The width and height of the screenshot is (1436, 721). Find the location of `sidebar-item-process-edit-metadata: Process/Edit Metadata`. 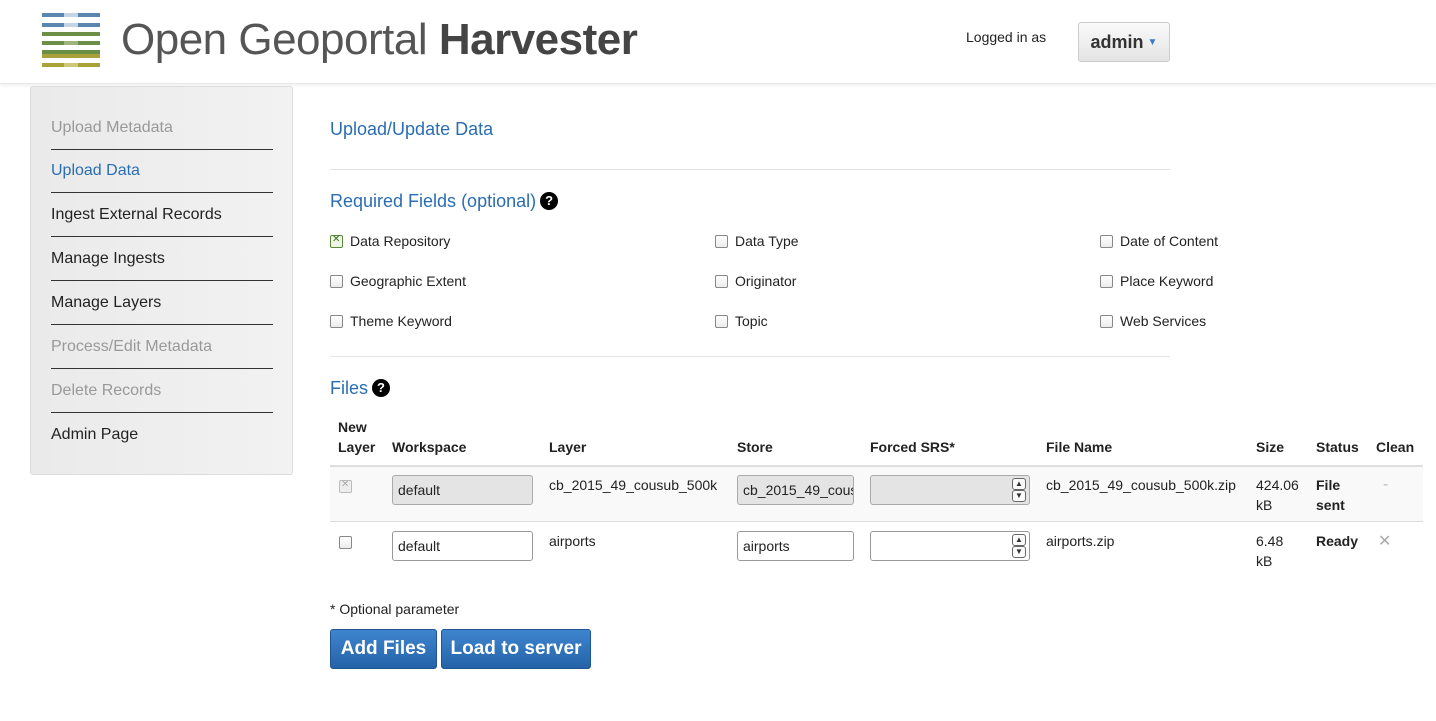

sidebar-item-process-edit-metadata: Process/Edit Metadata is located at coordinates (162, 347).